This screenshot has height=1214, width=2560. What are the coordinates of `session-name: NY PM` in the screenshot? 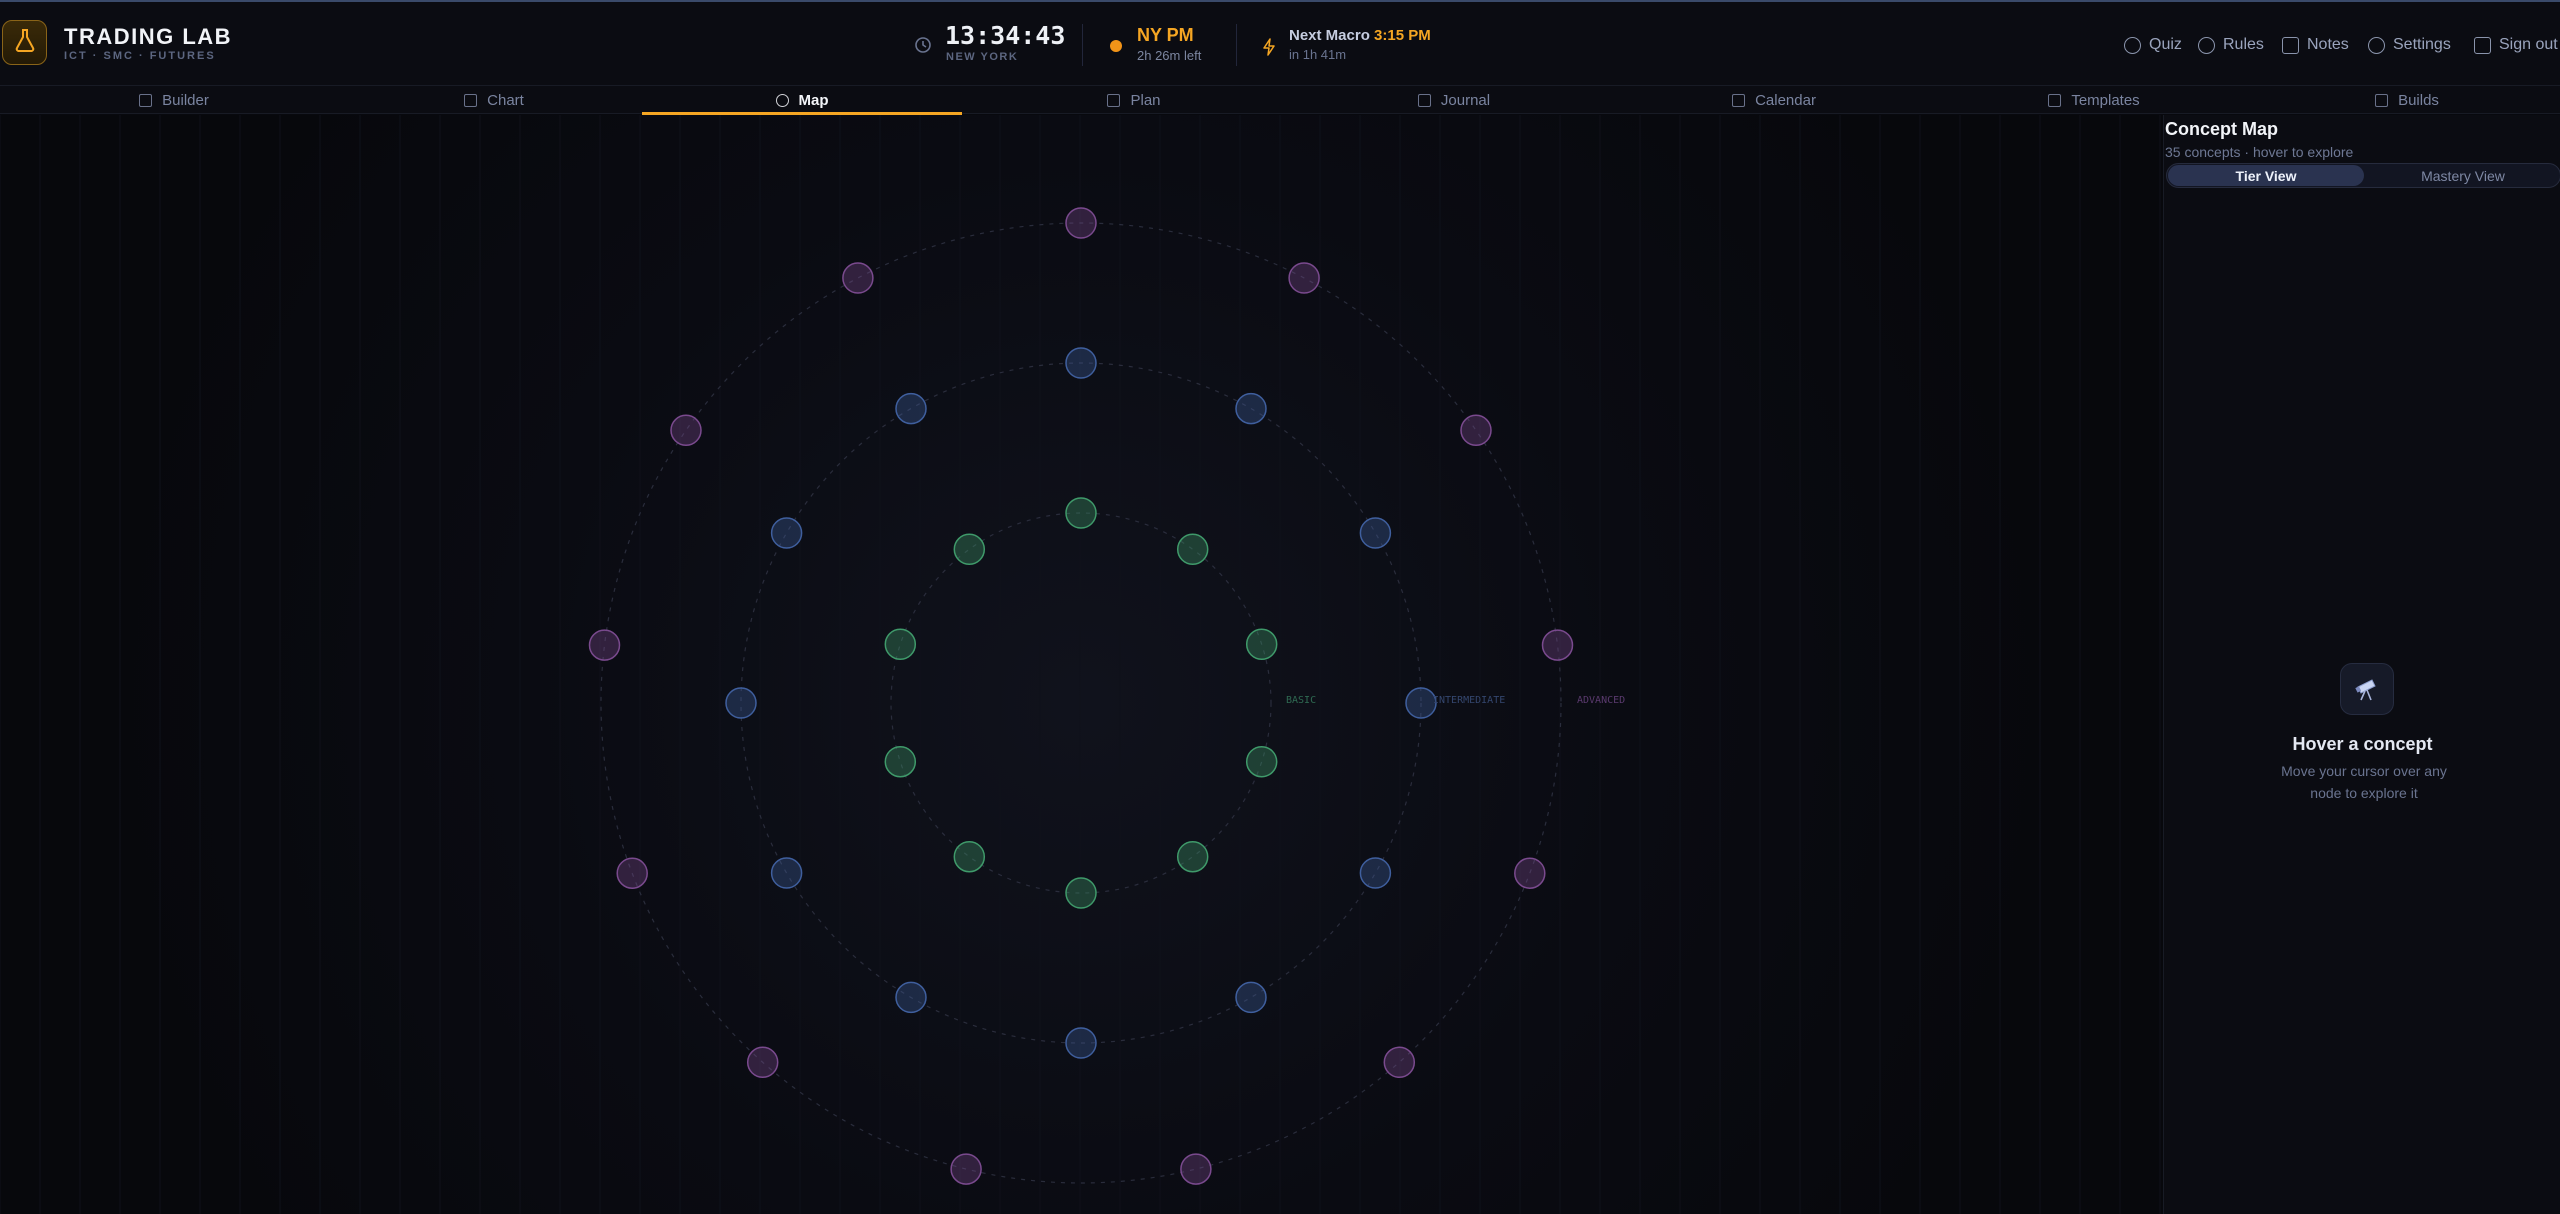 It's located at (1165, 35).